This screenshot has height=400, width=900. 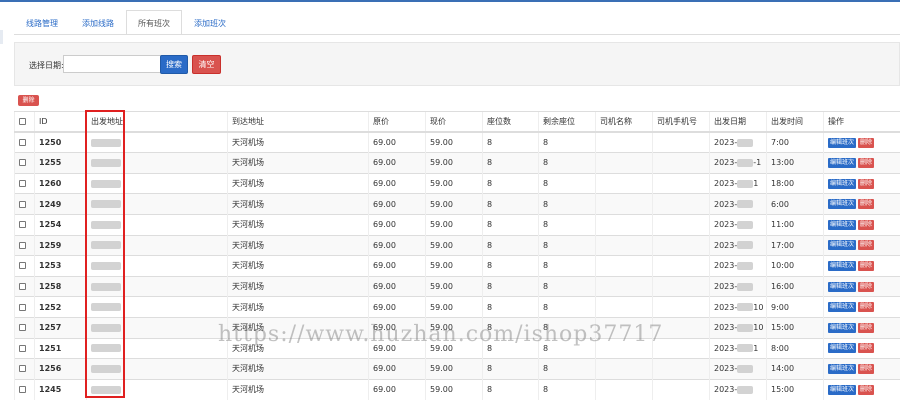 What do you see at coordinates (60, 286) in the screenshot?
I see `row-id: 1258` at bounding box center [60, 286].